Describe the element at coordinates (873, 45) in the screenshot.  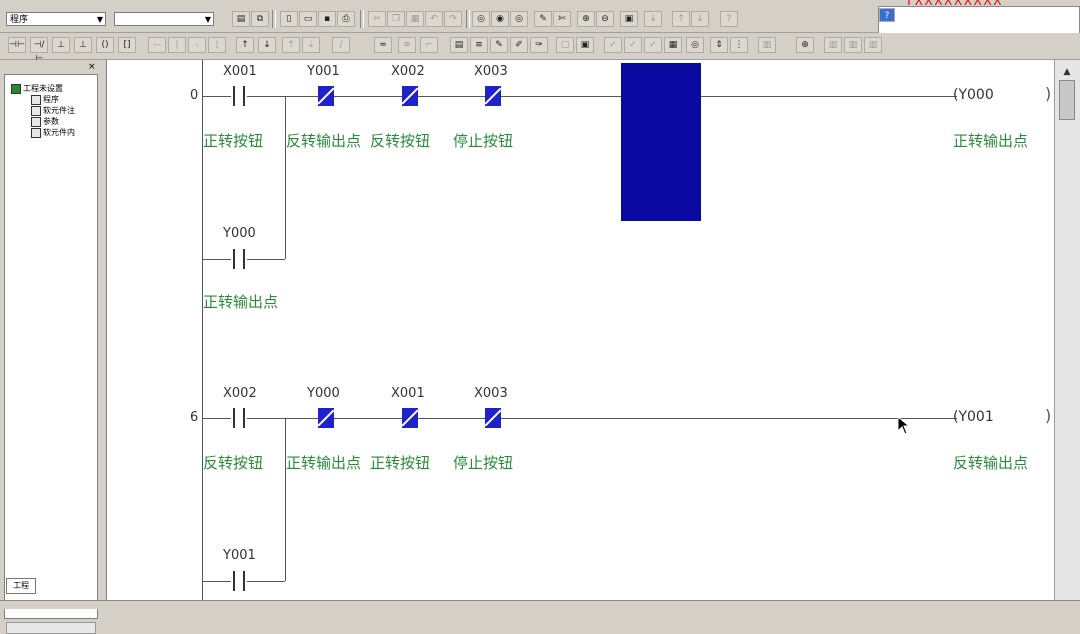
I see `layout-button: ▥` at that location.